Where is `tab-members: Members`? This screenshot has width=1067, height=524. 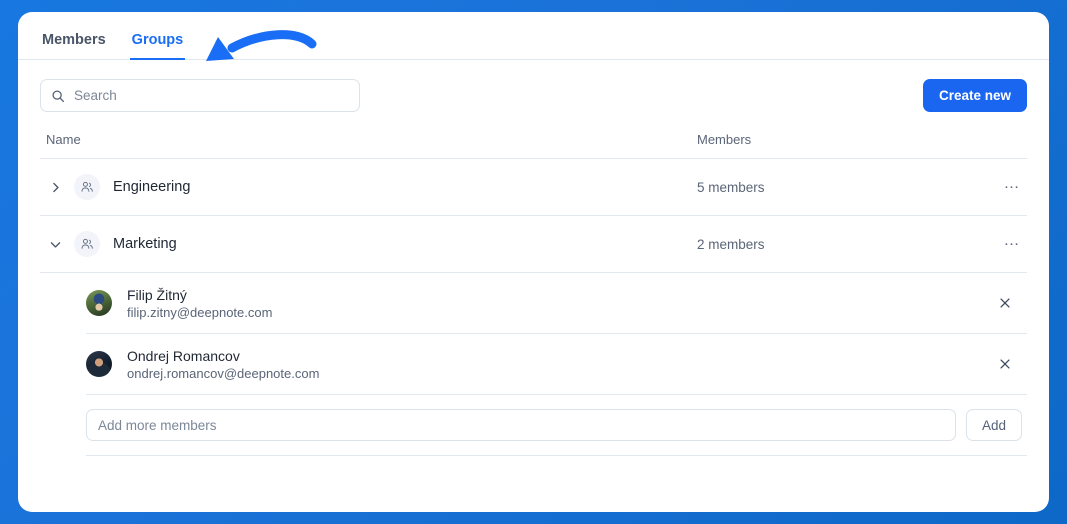
tab-members: Members is located at coordinates (74, 46).